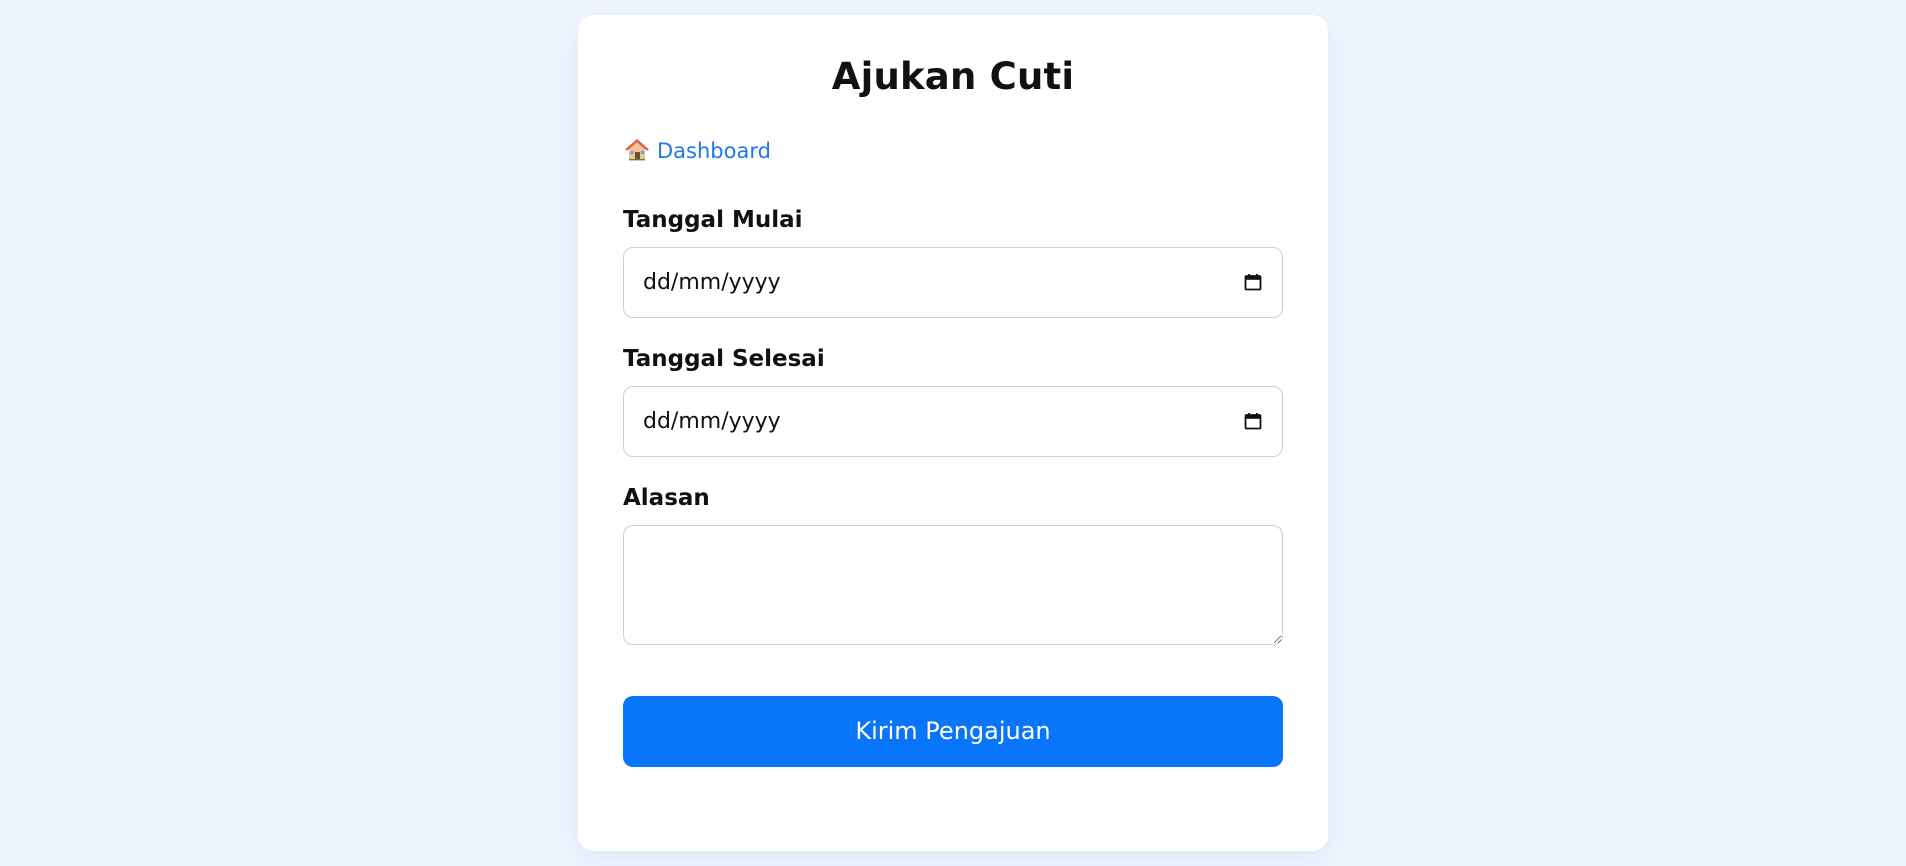 The width and height of the screenshot is (1906, 866). I want to click on end-date-group: Tanggal Selesai dd/mm/yyyy, so click(953, 401).